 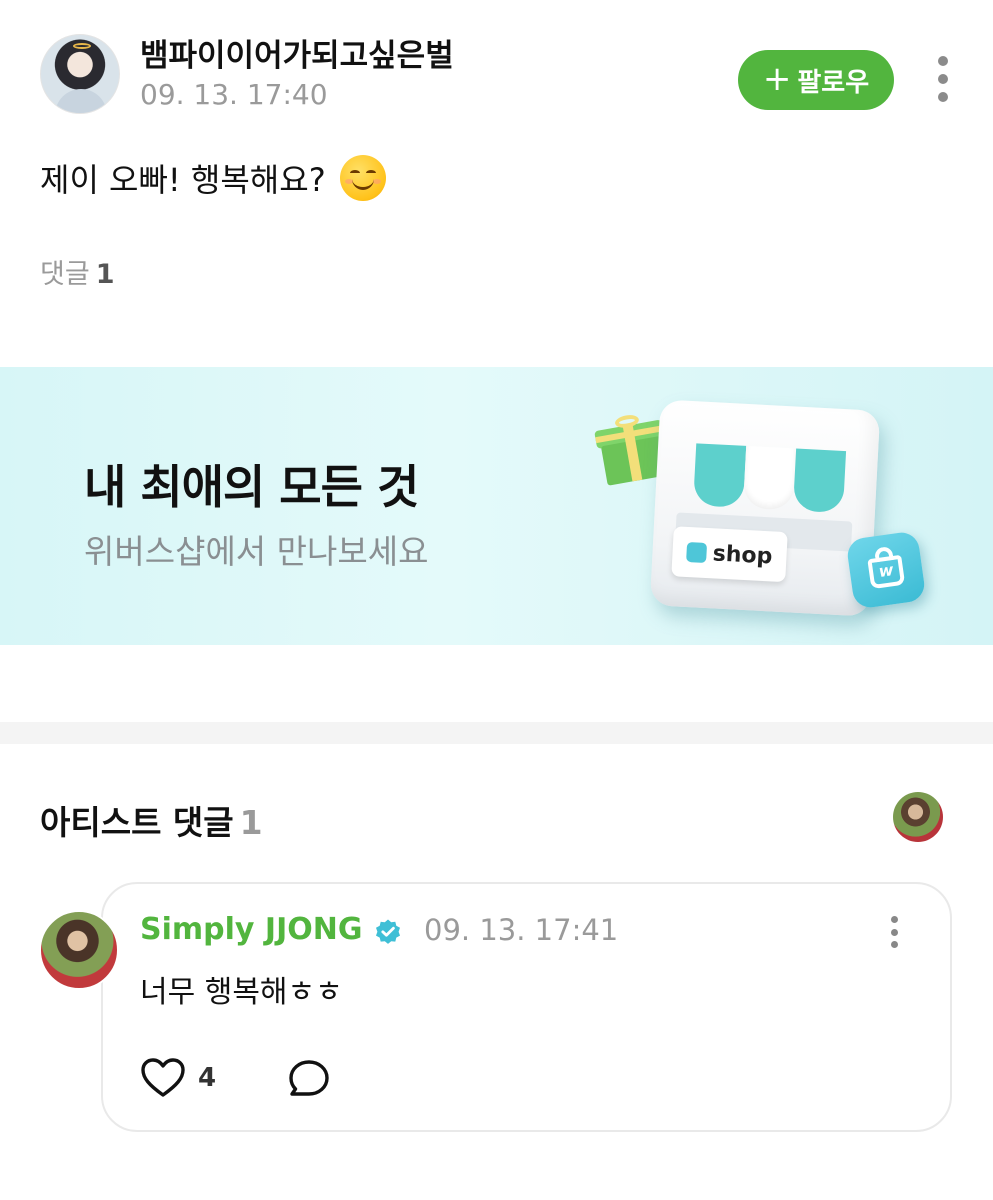 I want to click on follow-button: + 팔로우, so click(x=816, y=80).